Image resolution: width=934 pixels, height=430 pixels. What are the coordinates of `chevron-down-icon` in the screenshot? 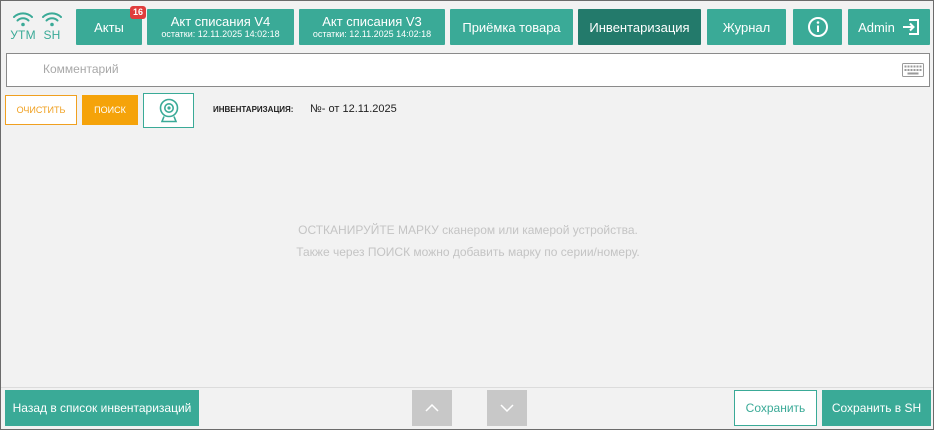 It's located at (507, 408).